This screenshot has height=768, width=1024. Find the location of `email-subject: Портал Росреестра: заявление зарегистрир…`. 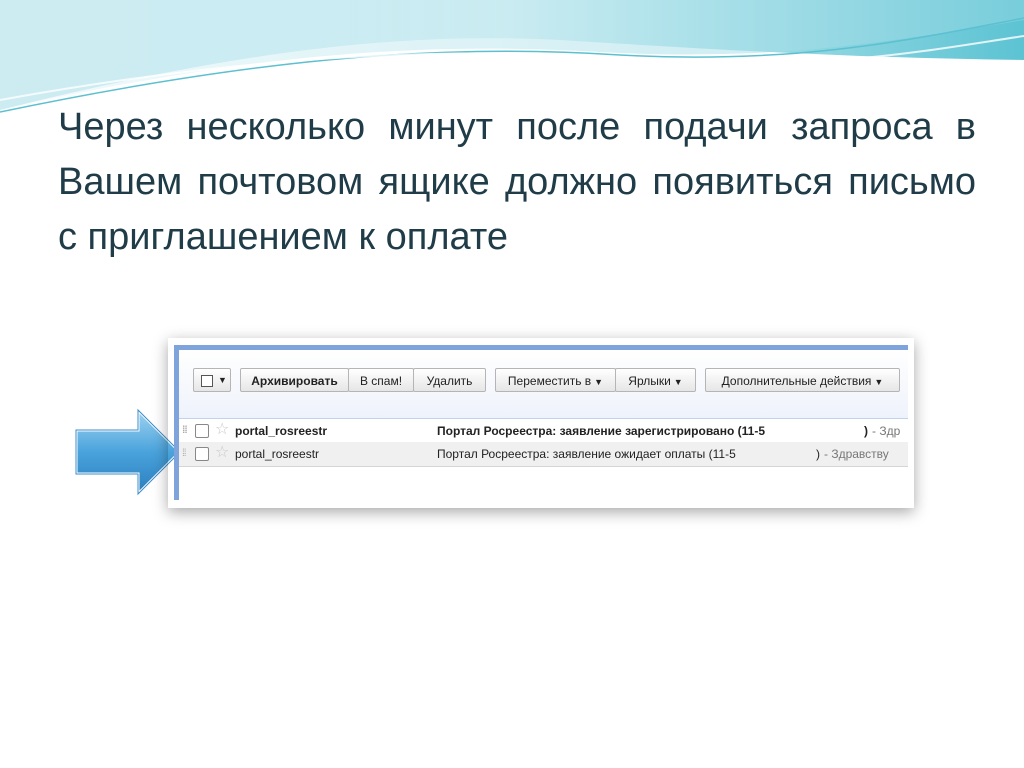

email-subject: Портал Росреестра: заявление зарегистрир… is located at coordinates (601, 431).